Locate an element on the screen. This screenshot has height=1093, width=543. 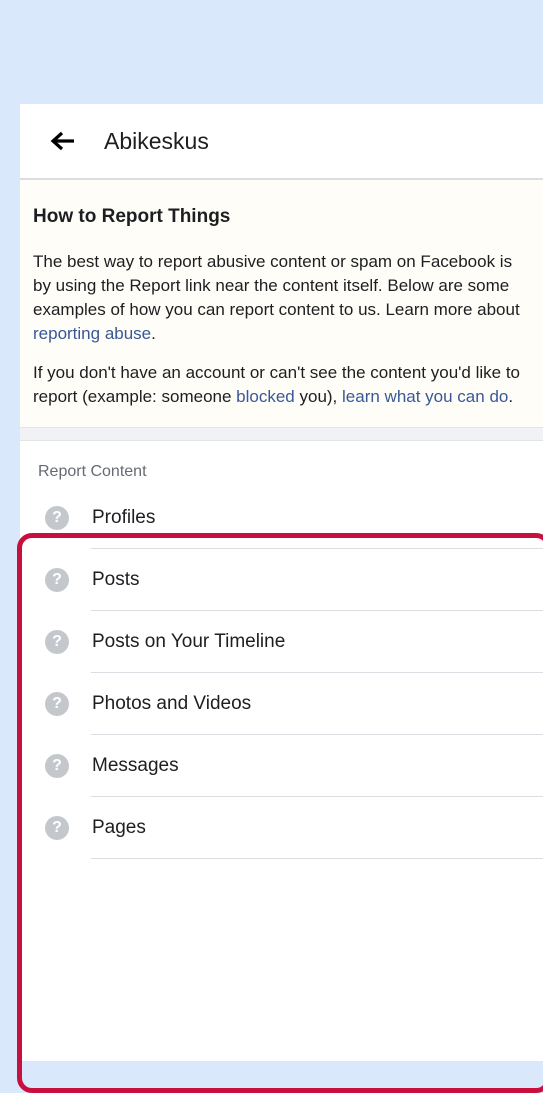
learn-what-you-can-do-link: learn what you can do is located at coordinates (425, 396).